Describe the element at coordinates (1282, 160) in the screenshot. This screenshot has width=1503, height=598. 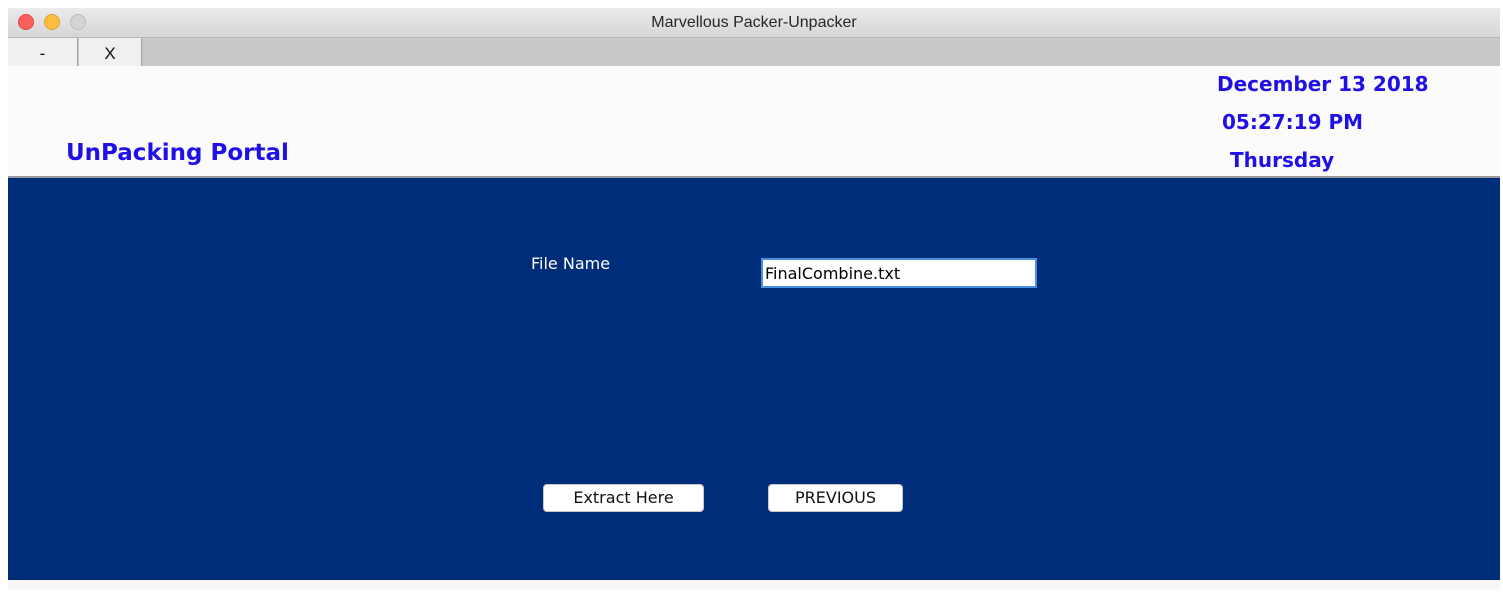
I see `current-day: Thursday` at that location.